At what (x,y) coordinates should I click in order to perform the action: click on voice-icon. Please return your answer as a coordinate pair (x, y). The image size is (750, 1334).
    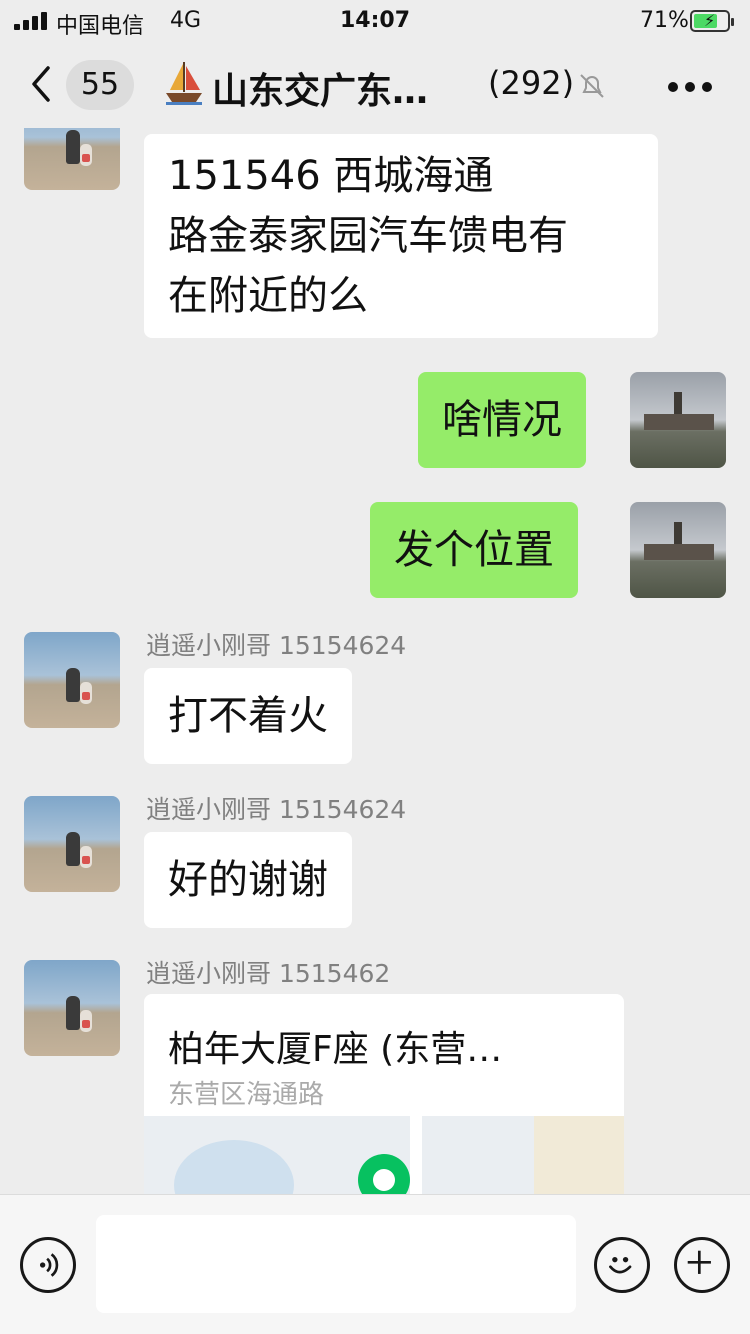
    Looking at the image, I should click on (48, 1265).